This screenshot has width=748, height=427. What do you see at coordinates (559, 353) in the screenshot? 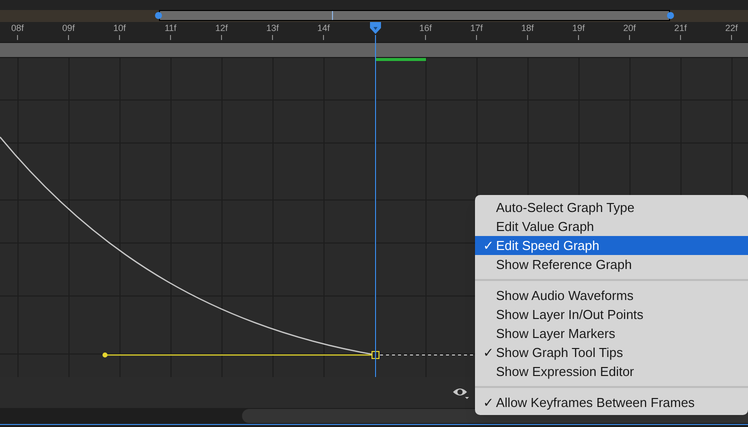
I see `menu-item-label: Show Graph Tool Tips` at bounding box center [559, 353].